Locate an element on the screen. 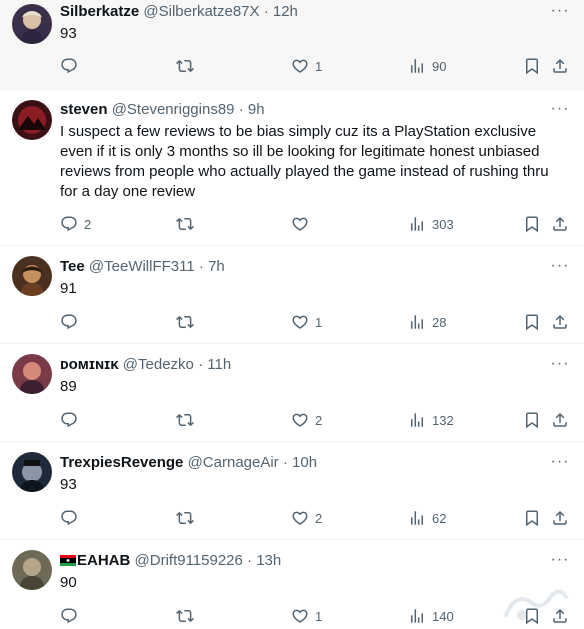 This screenshot has width=584, height=629. tweet-header: TrexpiesRevenge @CarnageAir · 10h is located at coordinates (302, 463).